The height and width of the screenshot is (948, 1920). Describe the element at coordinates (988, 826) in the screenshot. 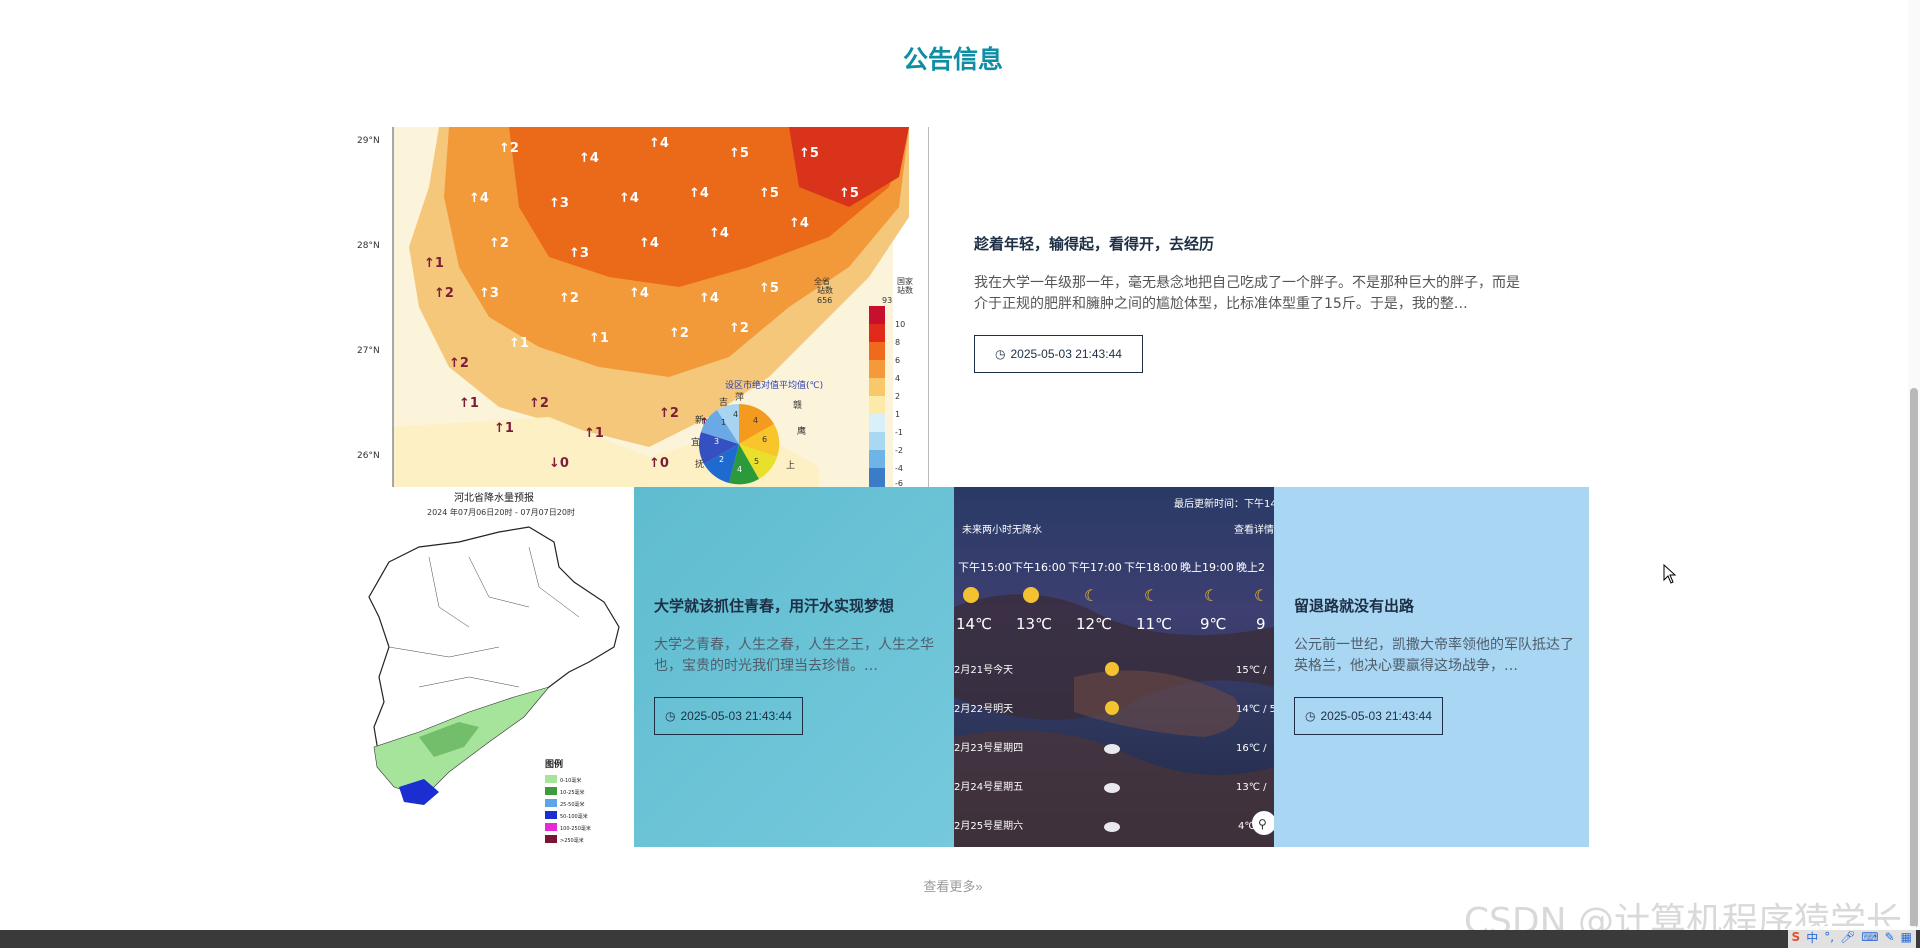

I see `weather-day: 2月25号星期六` at that location.